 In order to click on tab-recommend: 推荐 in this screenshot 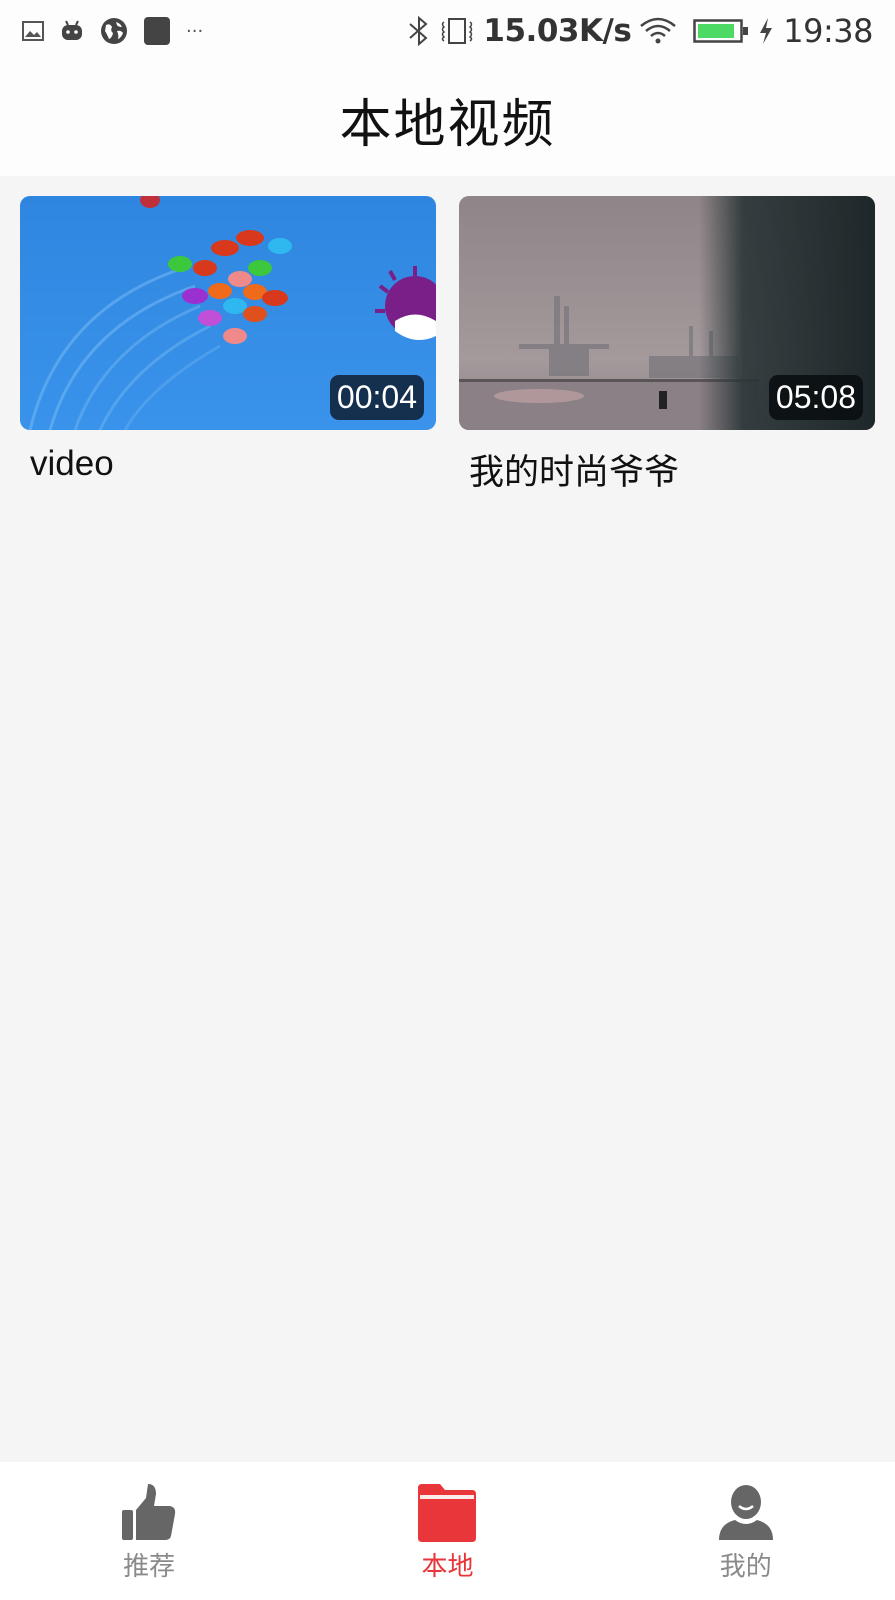, I will do `click(149, 1522)`.